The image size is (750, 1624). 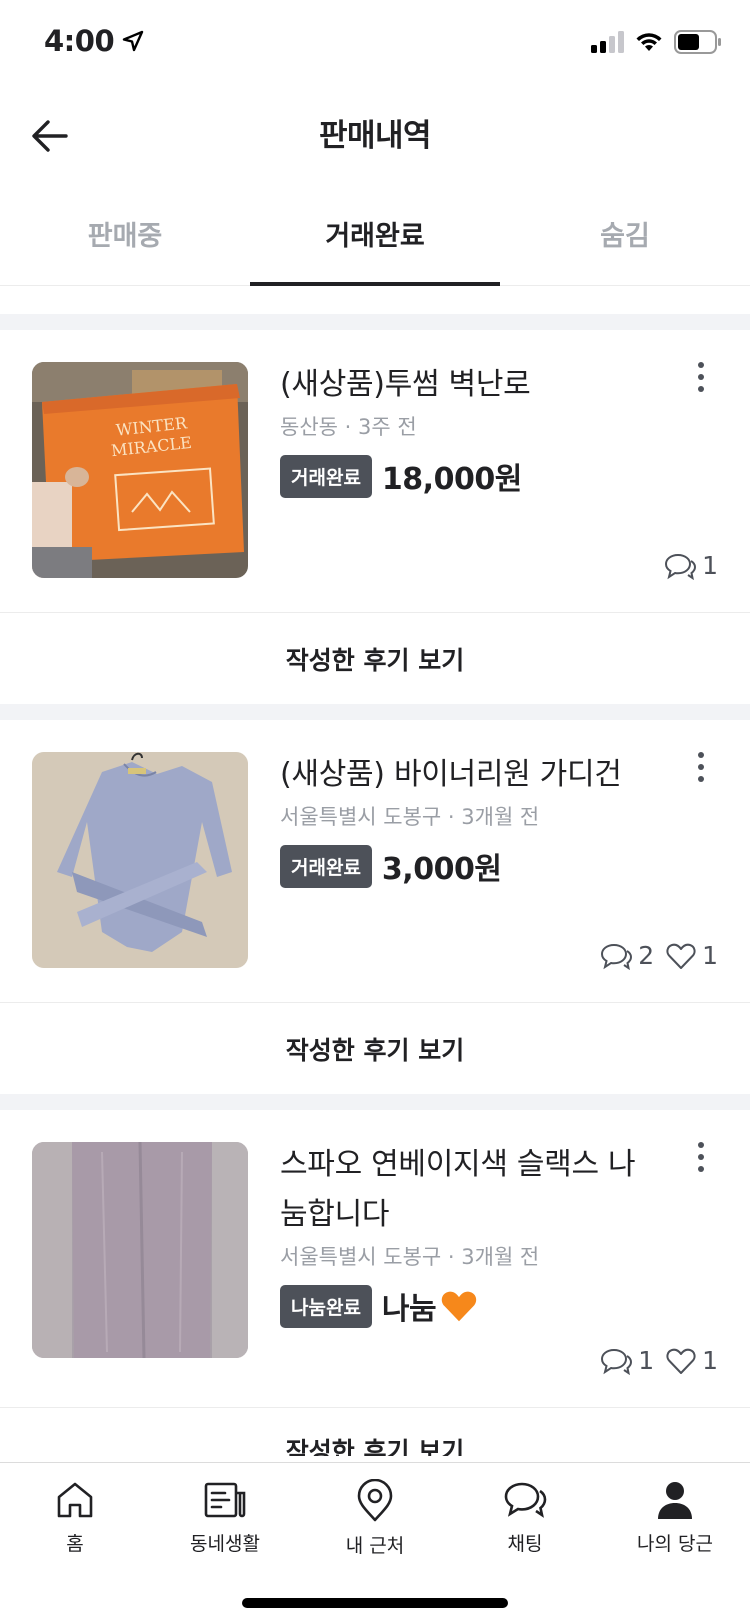 I want to click on item-counts: 2 1, so click(x=659, y=955).